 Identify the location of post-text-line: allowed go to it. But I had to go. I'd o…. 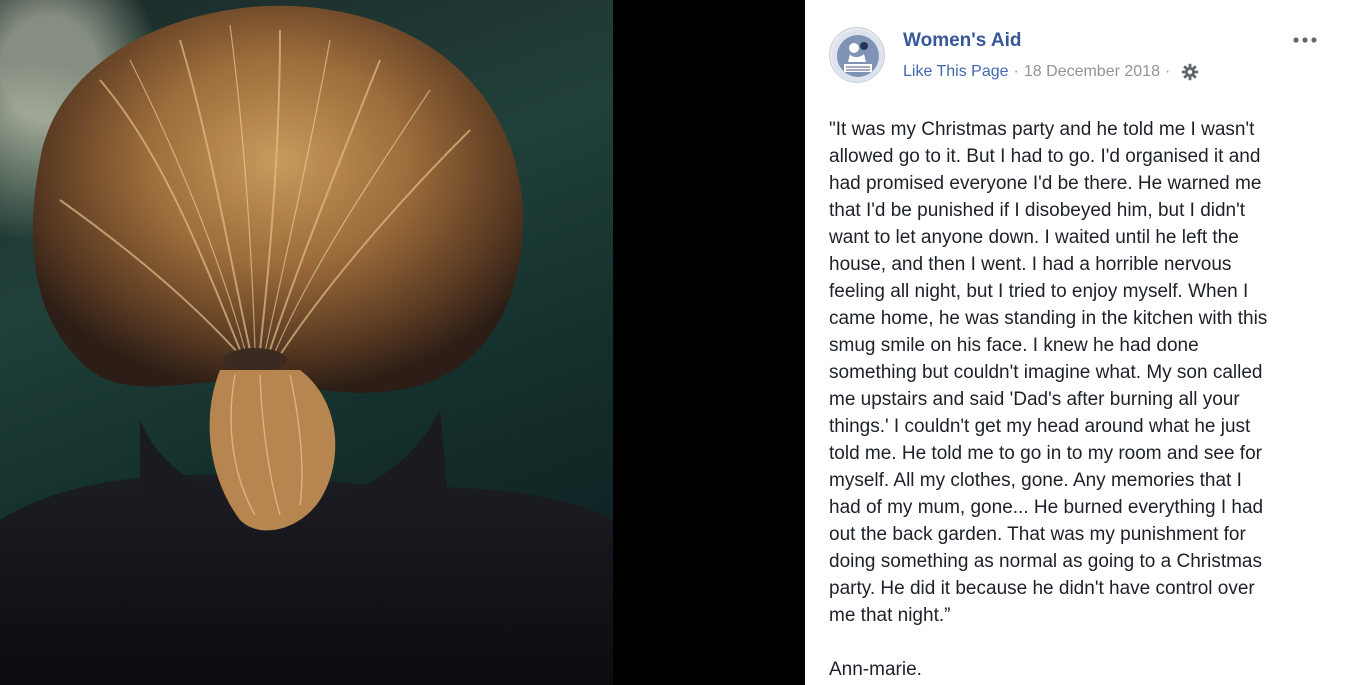
(1045, 156).